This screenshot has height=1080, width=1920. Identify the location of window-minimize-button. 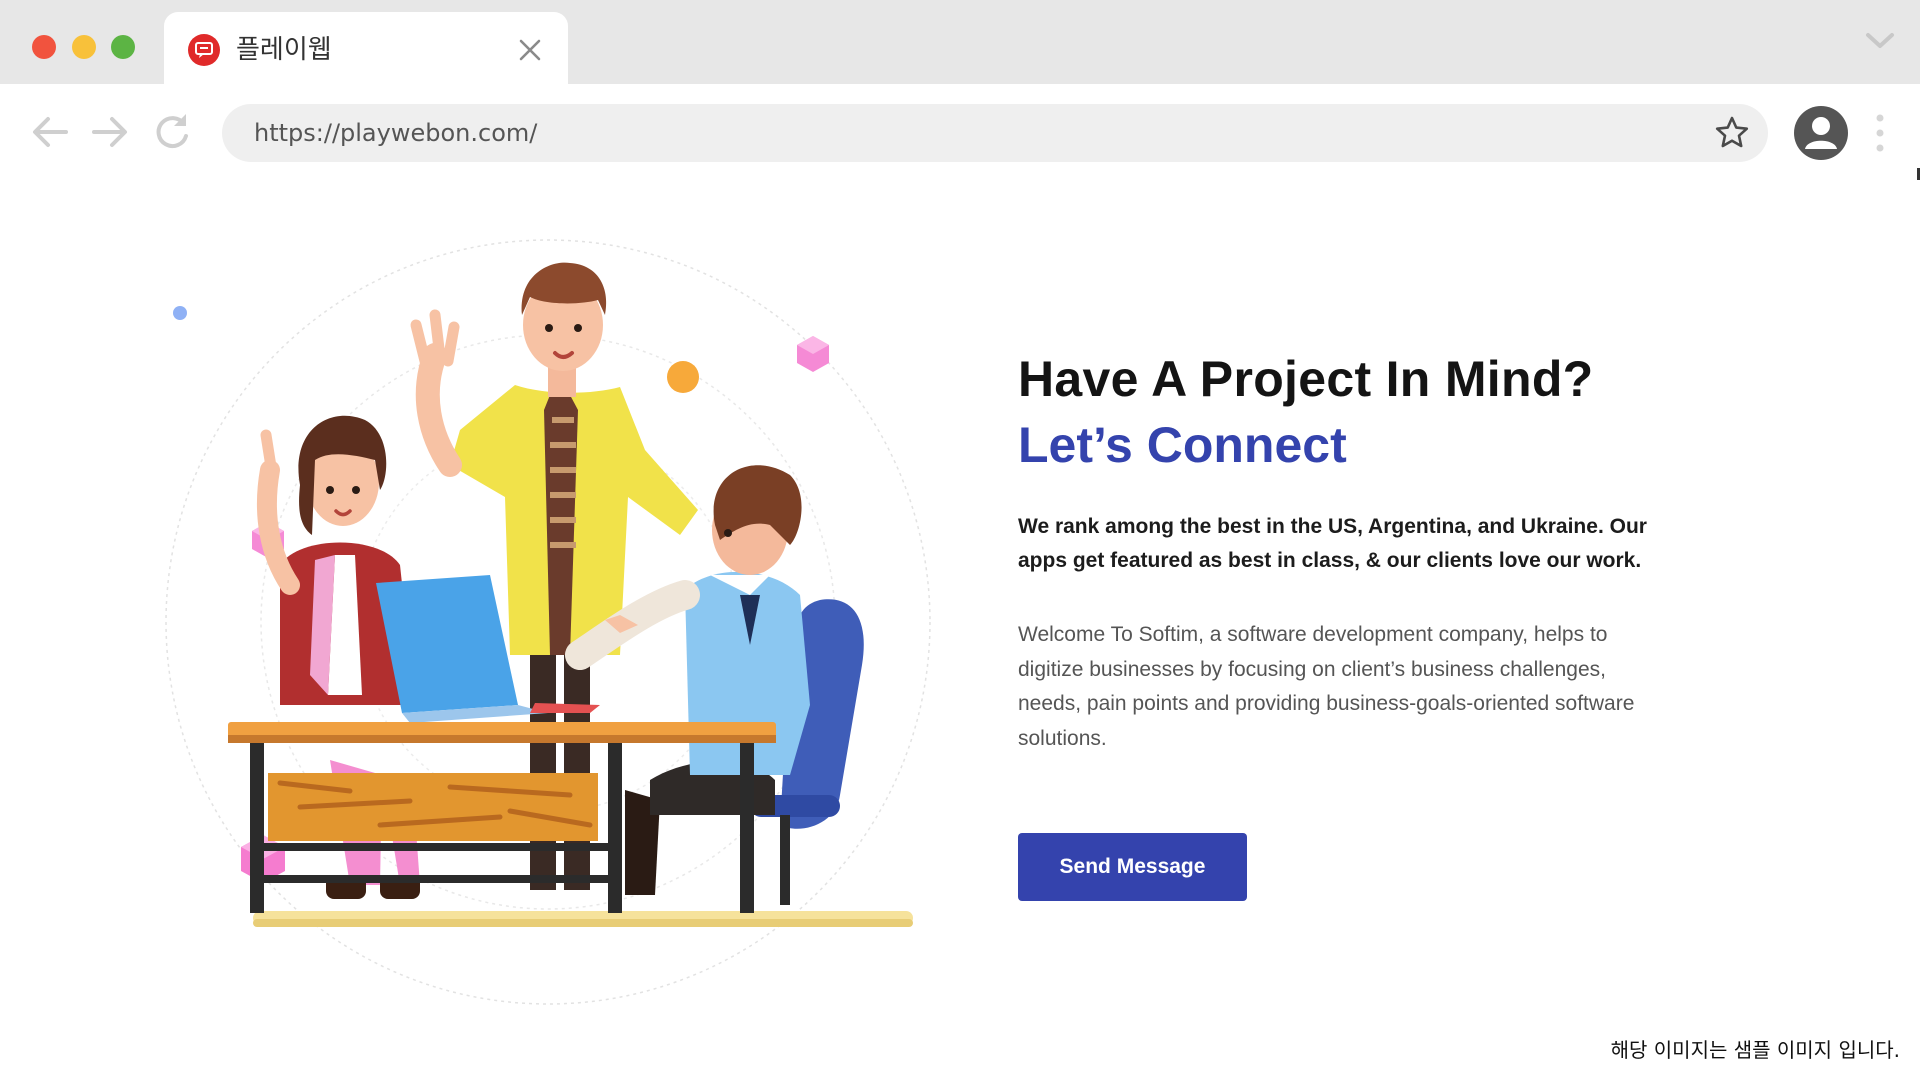
(84, 47).